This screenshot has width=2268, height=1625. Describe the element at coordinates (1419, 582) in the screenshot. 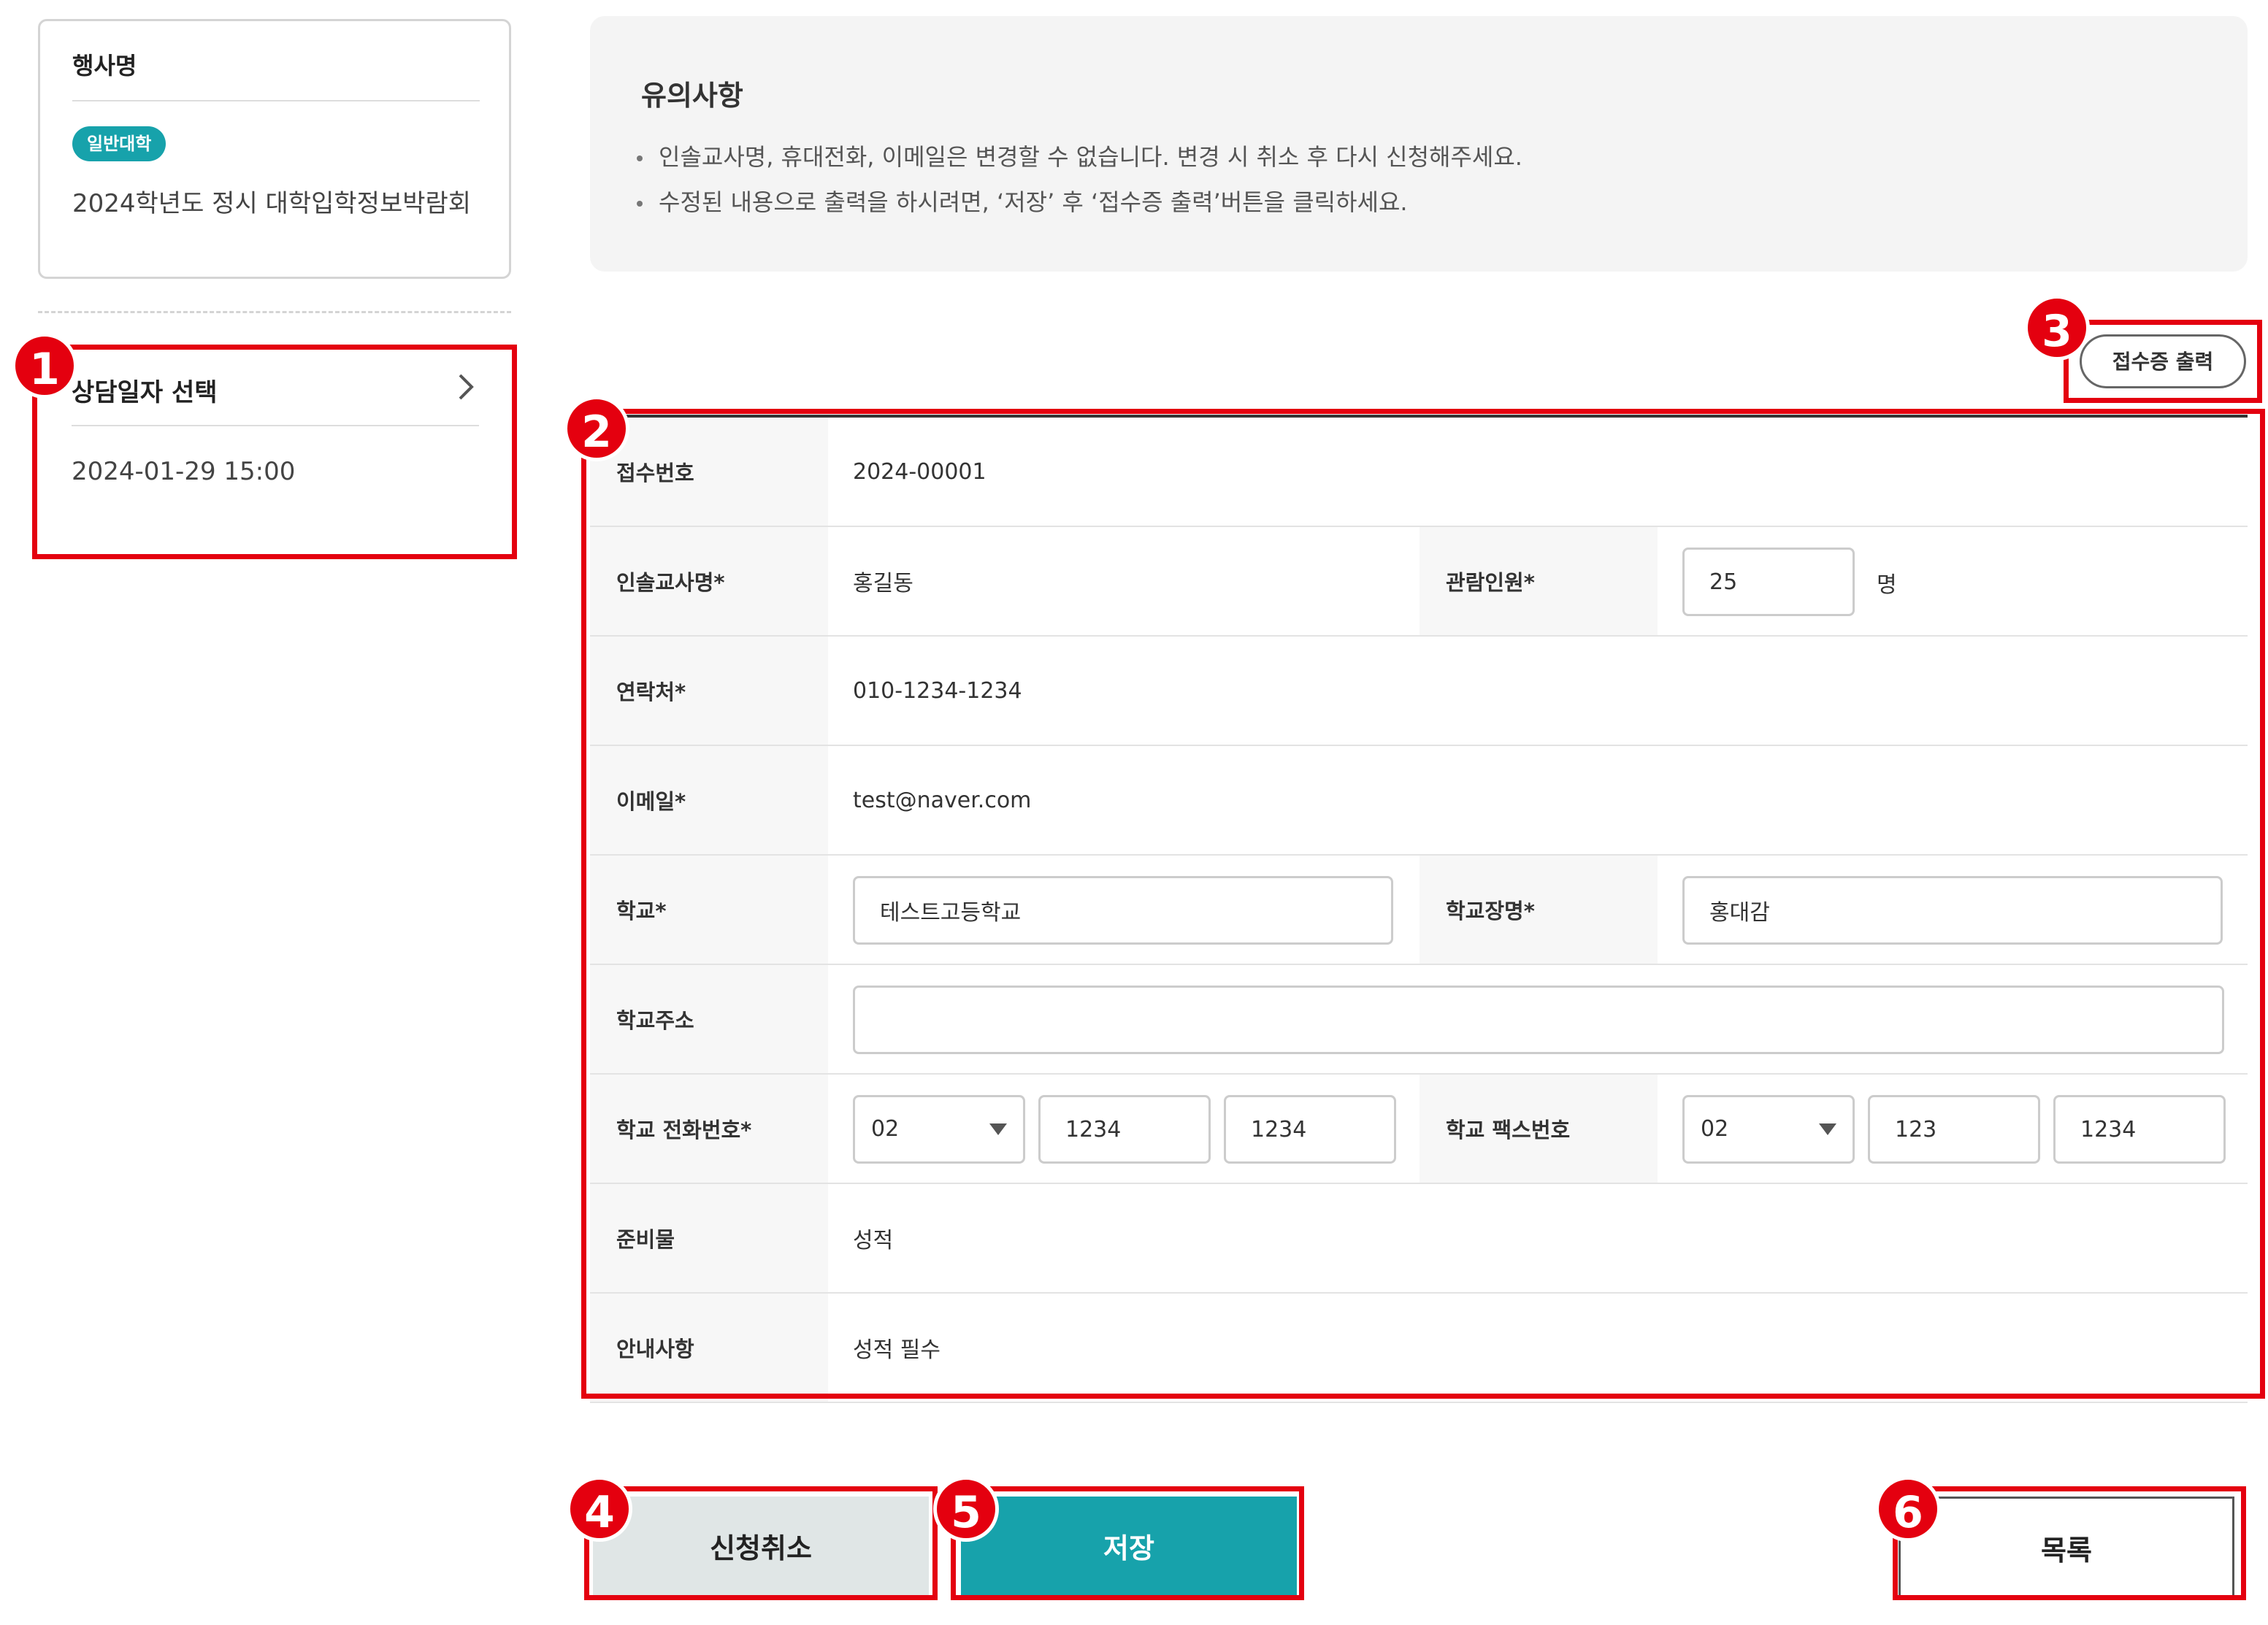

I see `form-row-teacher: 인솔교사명* 홍길동 관람인원* 명` at that location.